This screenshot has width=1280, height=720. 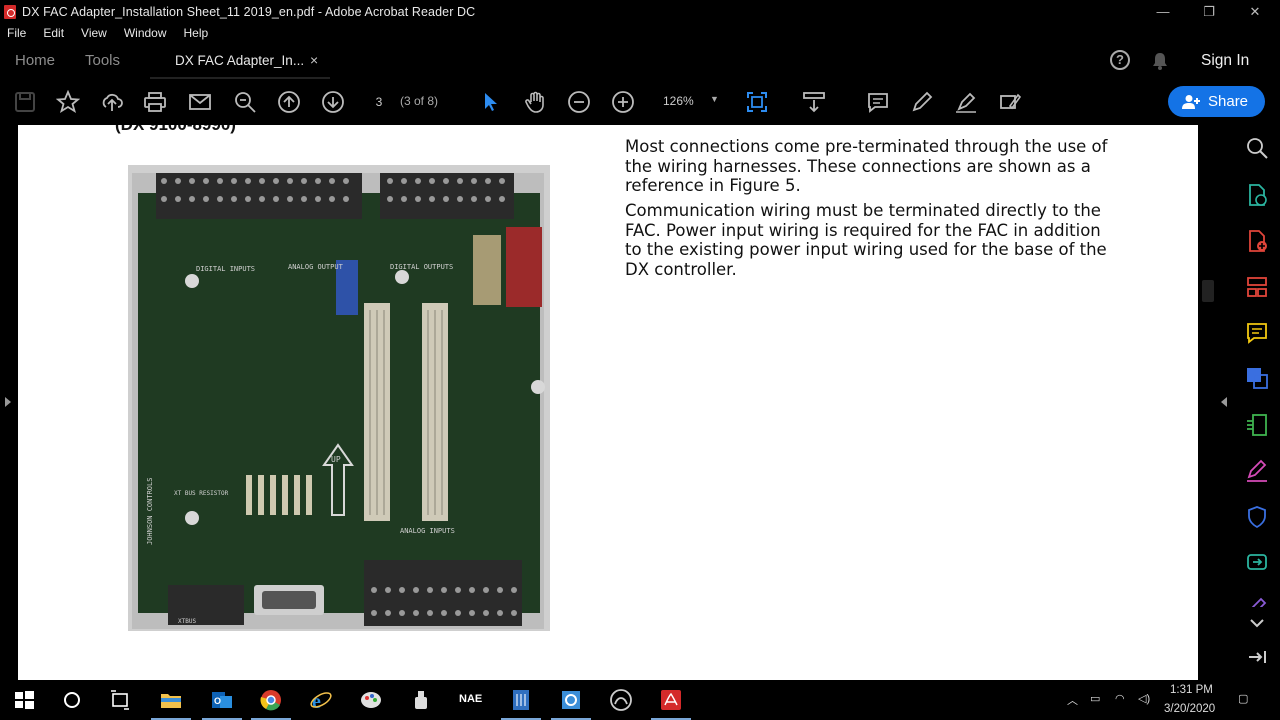 I want to click on edit-tools-icon, so click(x=1010, y=102).